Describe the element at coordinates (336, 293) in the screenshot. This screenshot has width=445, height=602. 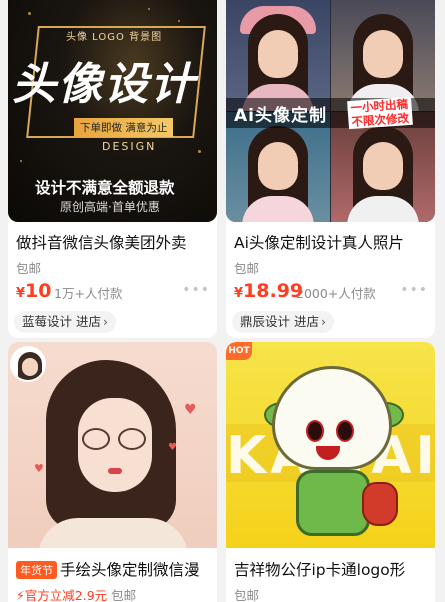
I see `sold-count: 2000+人付款` at that location.